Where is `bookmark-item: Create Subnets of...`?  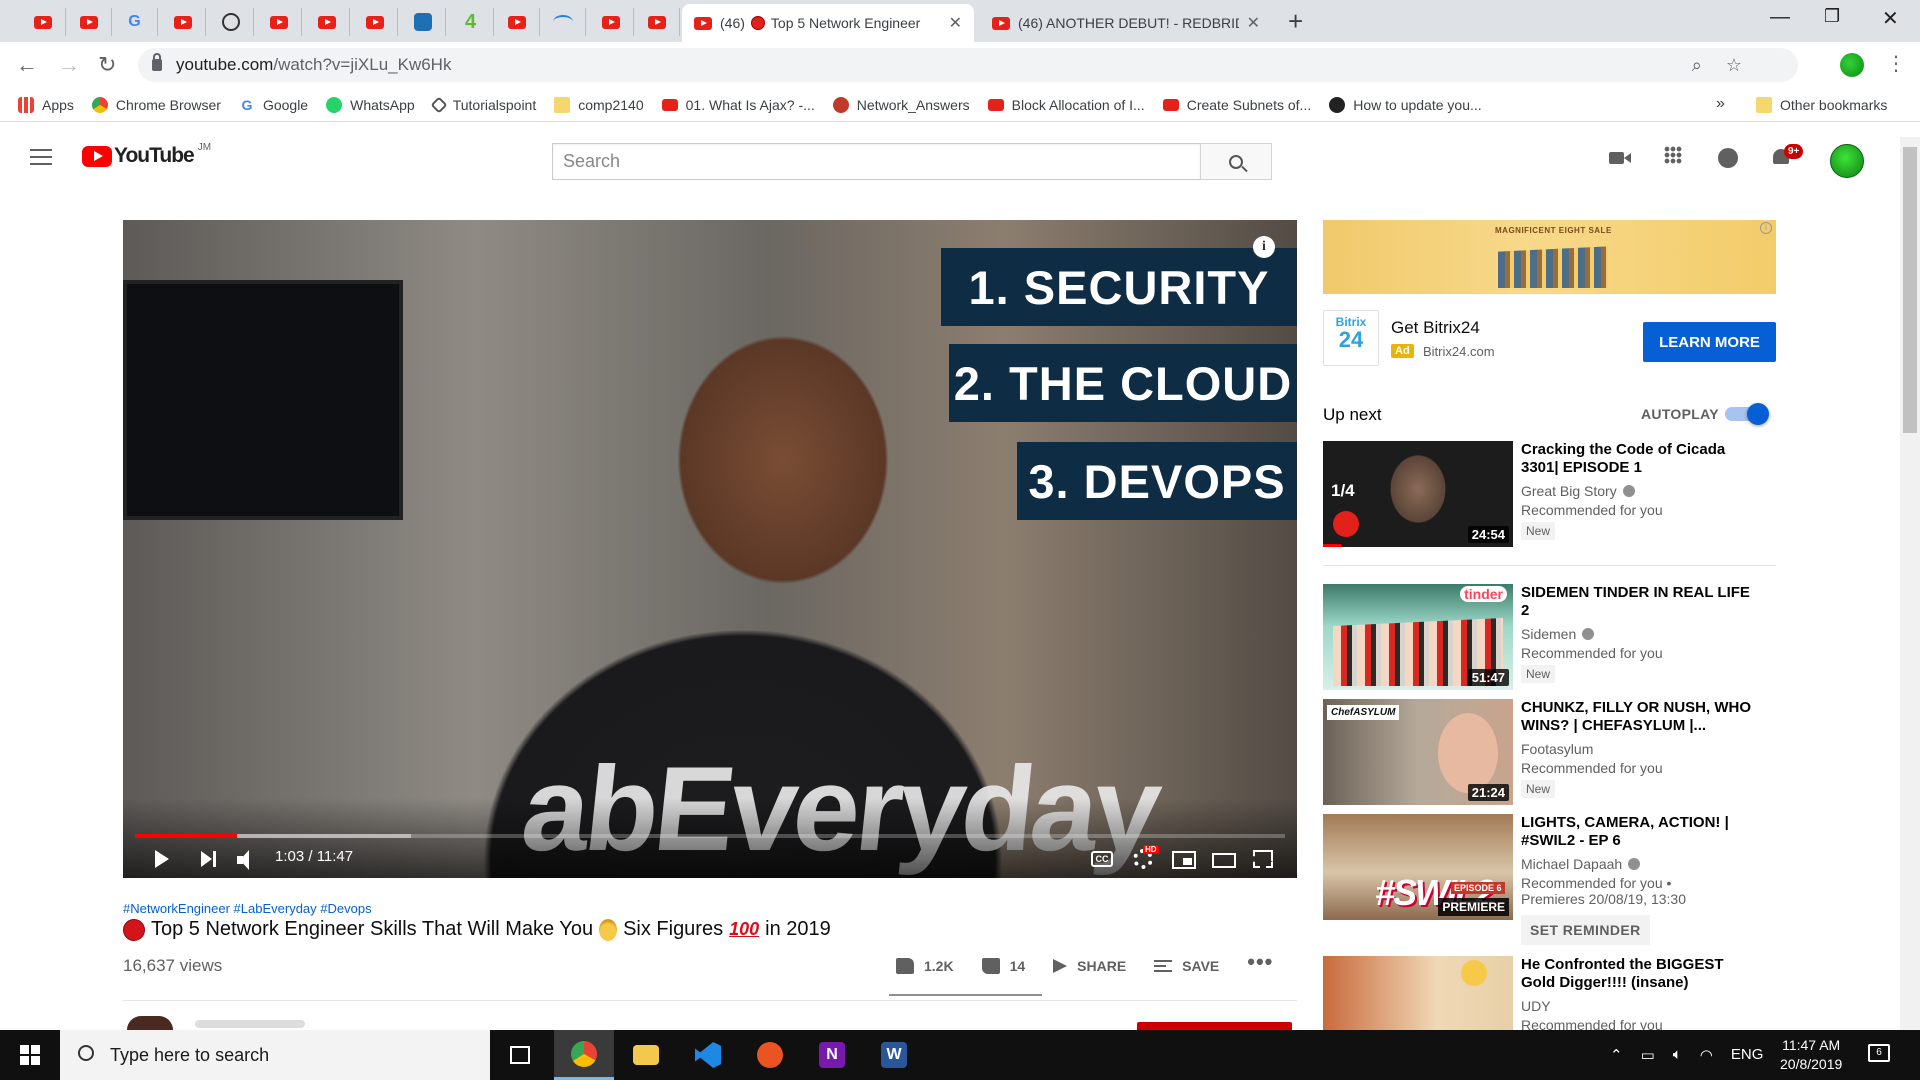 bookmark-item: Create Subnets of... is located at coordinates (1236, 105).